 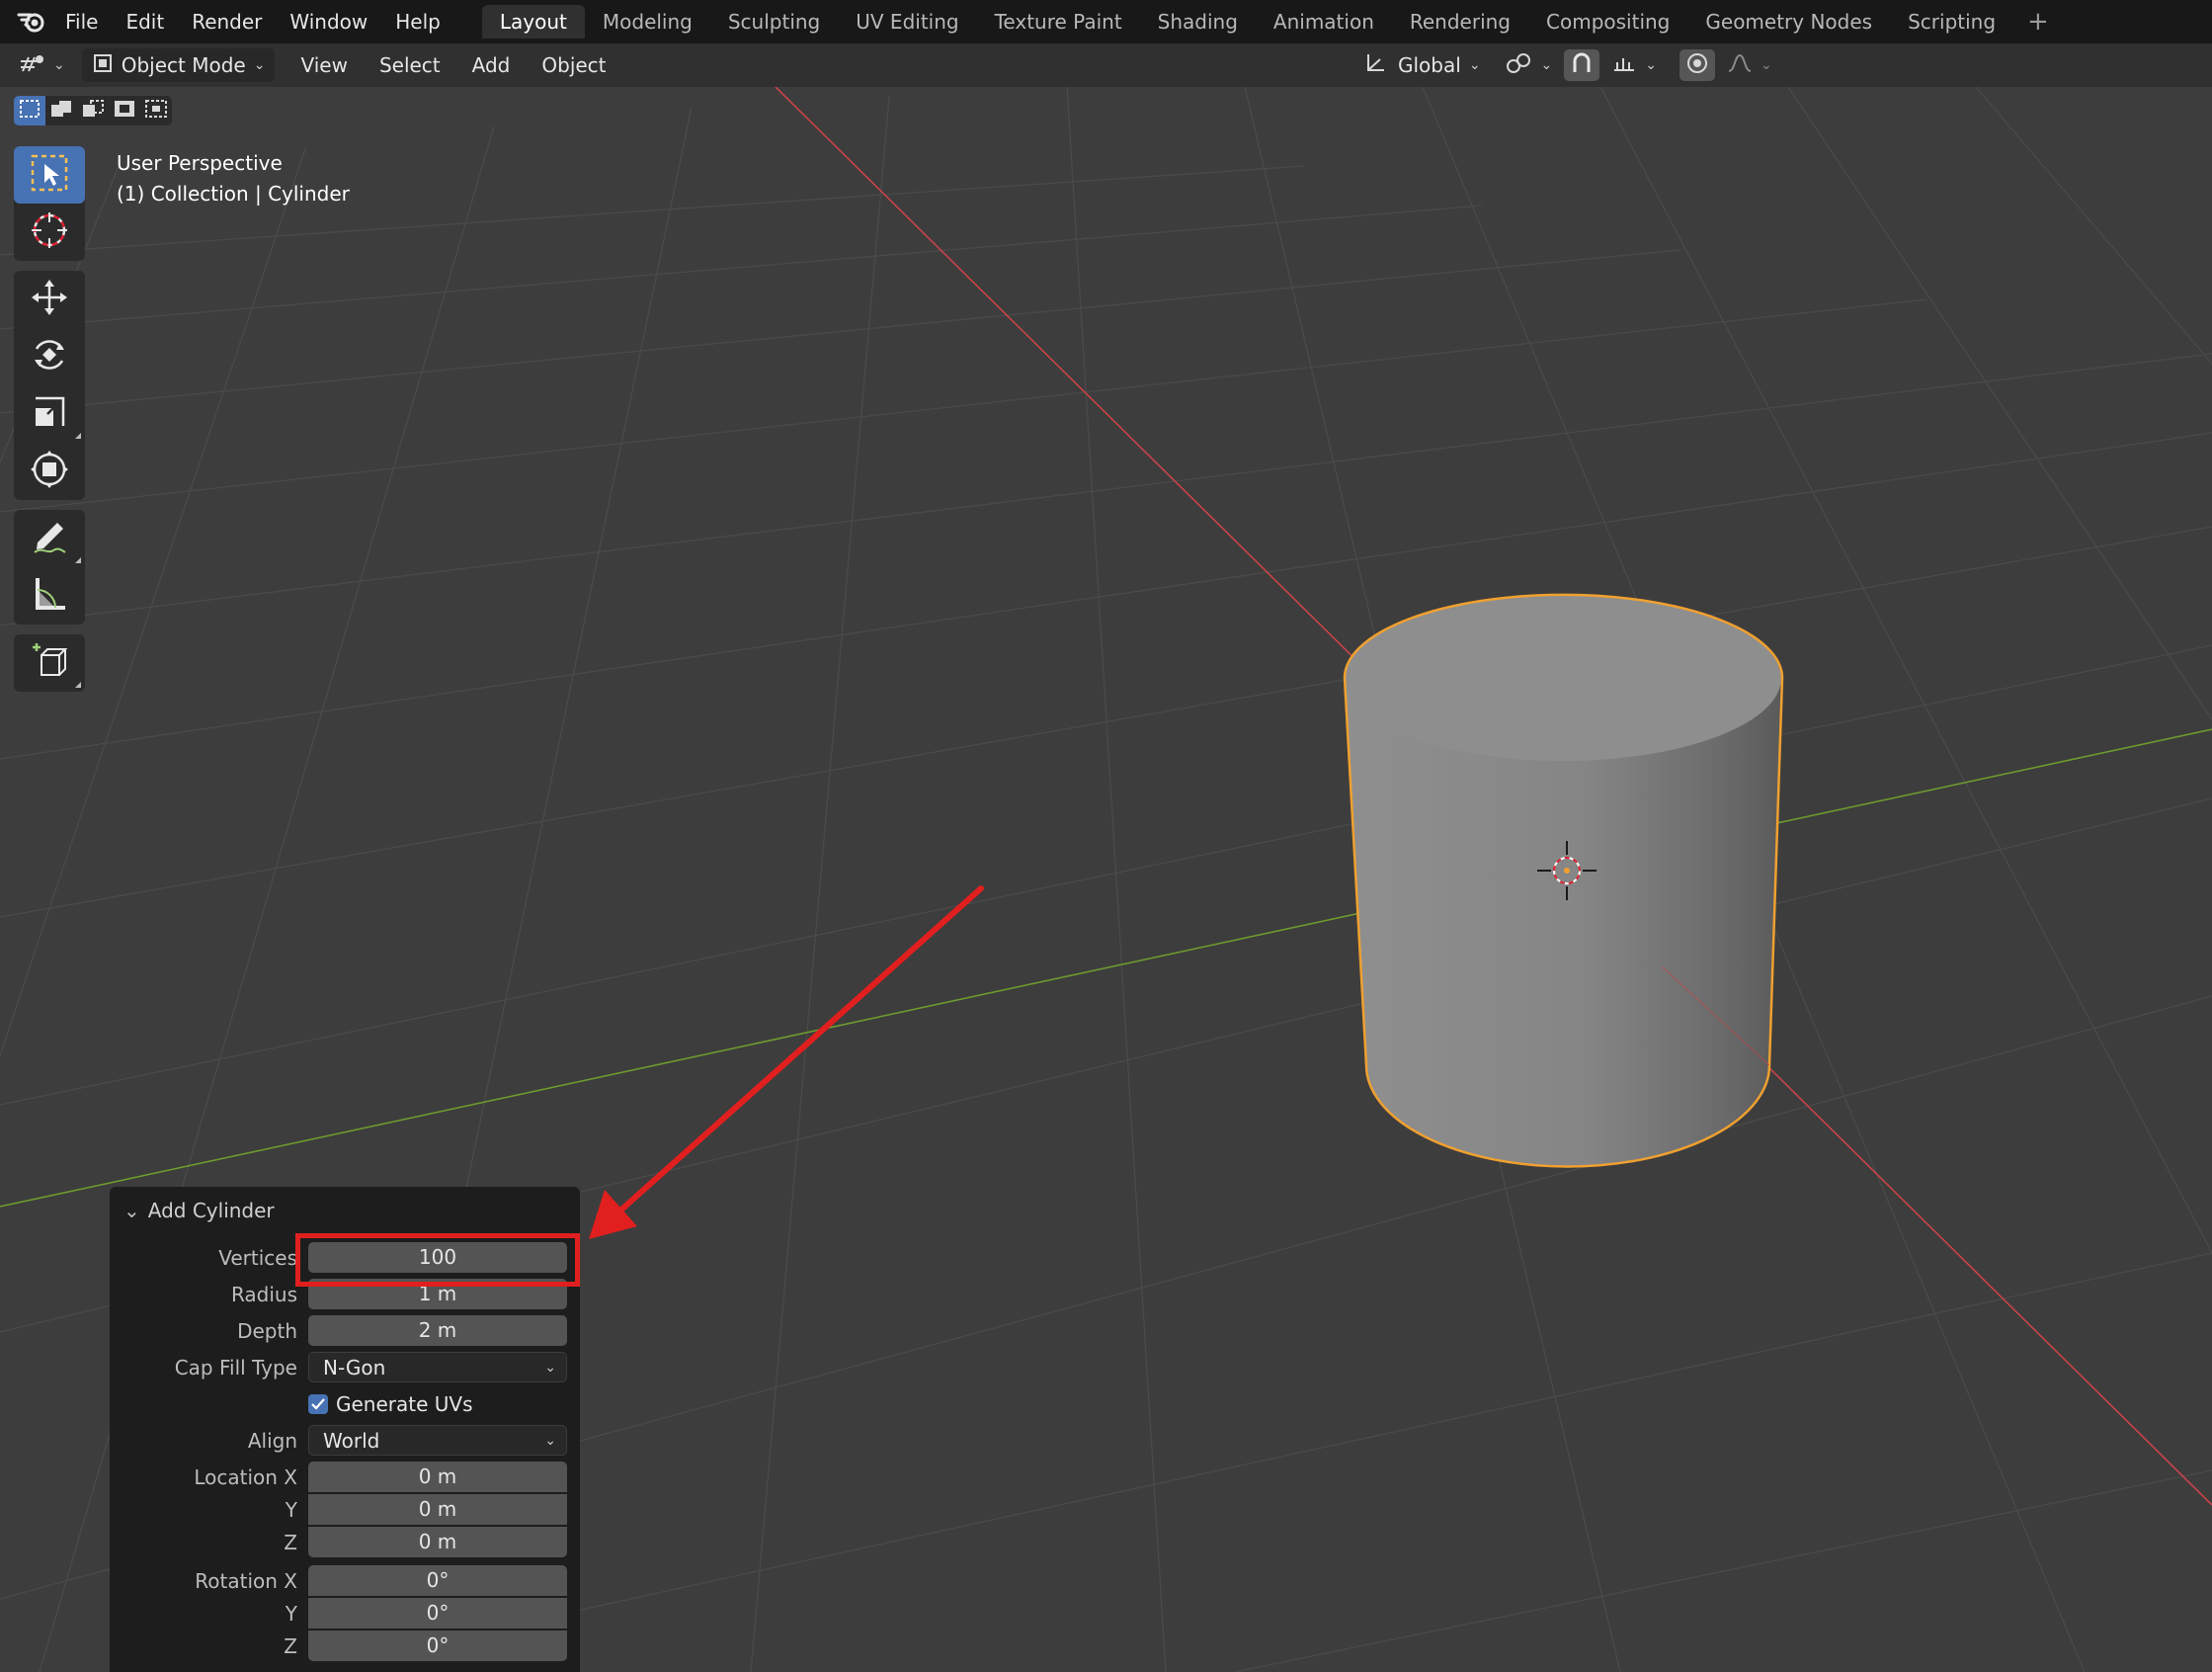 I want to click on tab-sculpting: Sculpting, so click(x=774, y=22).